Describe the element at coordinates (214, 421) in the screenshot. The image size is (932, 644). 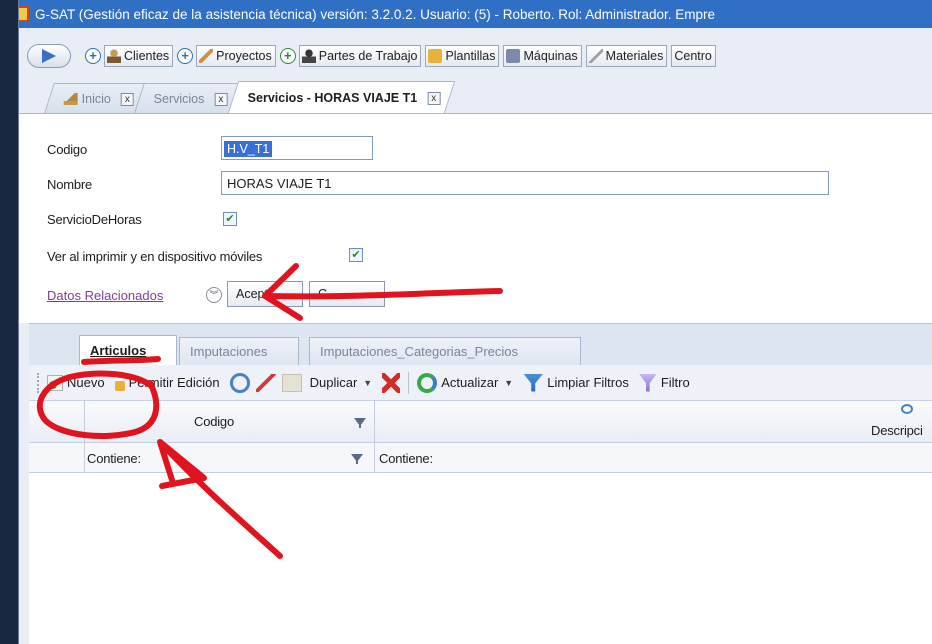
I see `col-codigo-header: Codigo` at that location.